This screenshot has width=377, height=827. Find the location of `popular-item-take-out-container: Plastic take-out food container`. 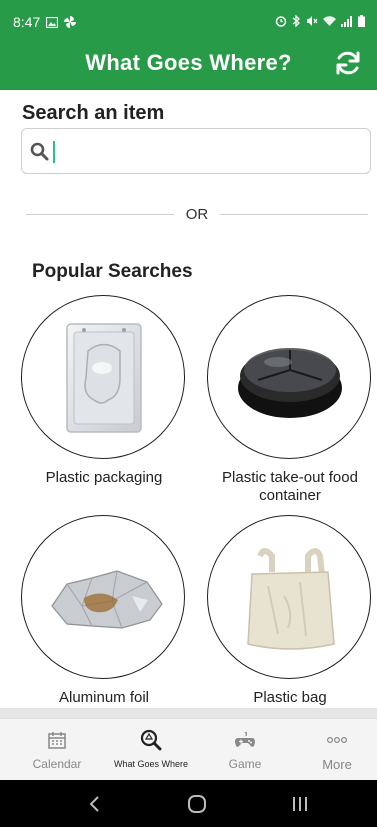

popular-item-take-out-container: Plastic take-out food container is located at coordinates (290, 400).